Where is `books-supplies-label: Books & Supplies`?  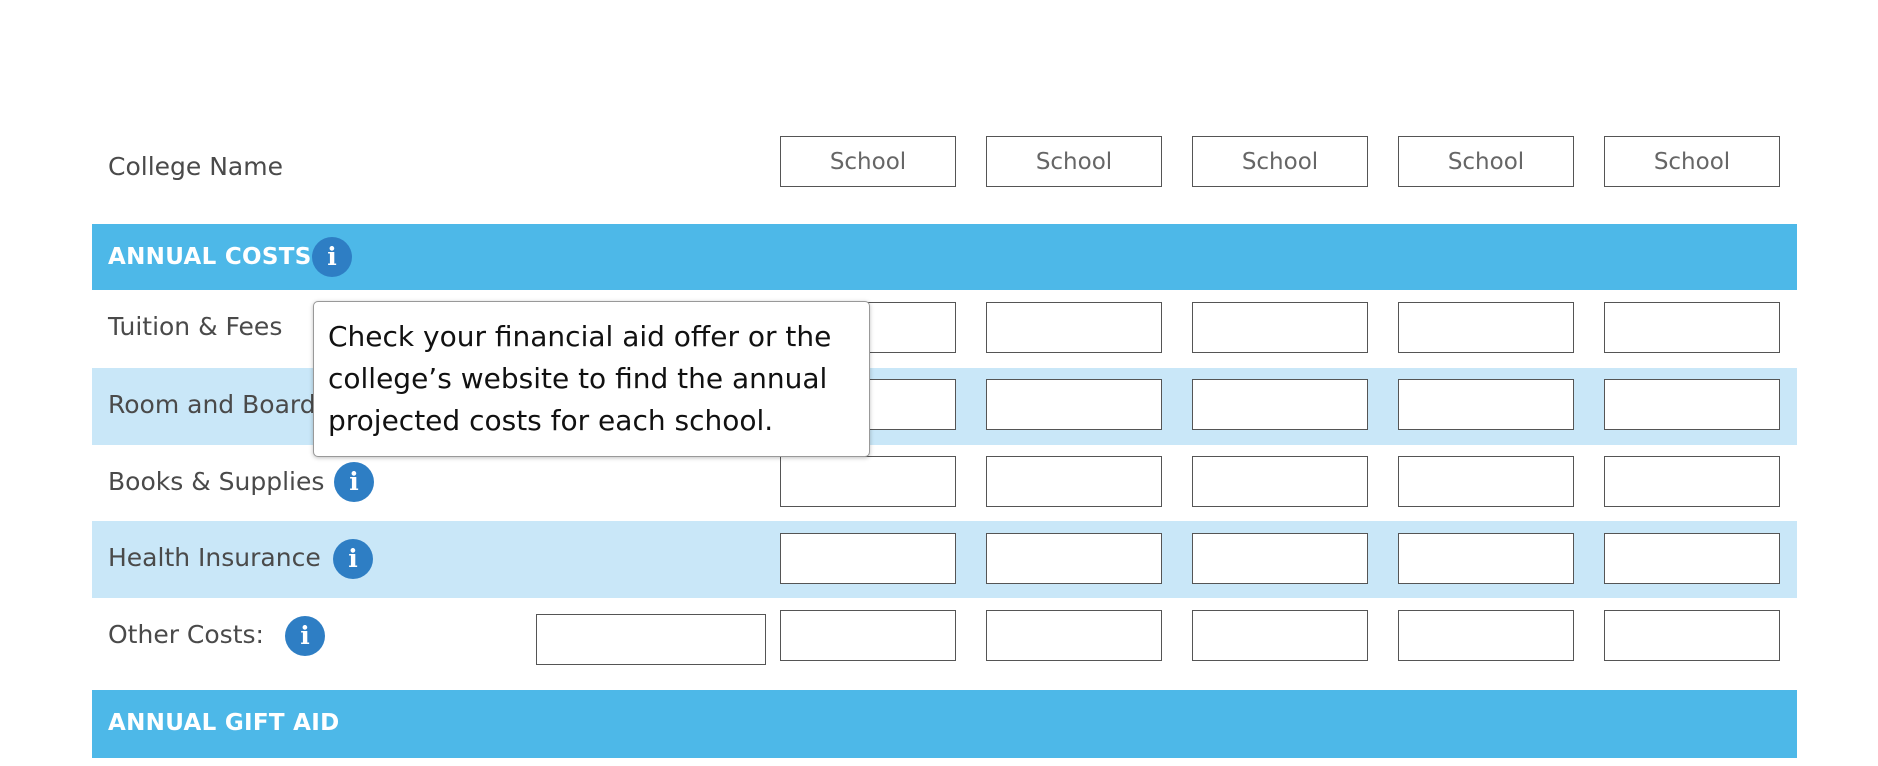 books-supplies-label: Books & Supplies is located at coordinates (216, 481).